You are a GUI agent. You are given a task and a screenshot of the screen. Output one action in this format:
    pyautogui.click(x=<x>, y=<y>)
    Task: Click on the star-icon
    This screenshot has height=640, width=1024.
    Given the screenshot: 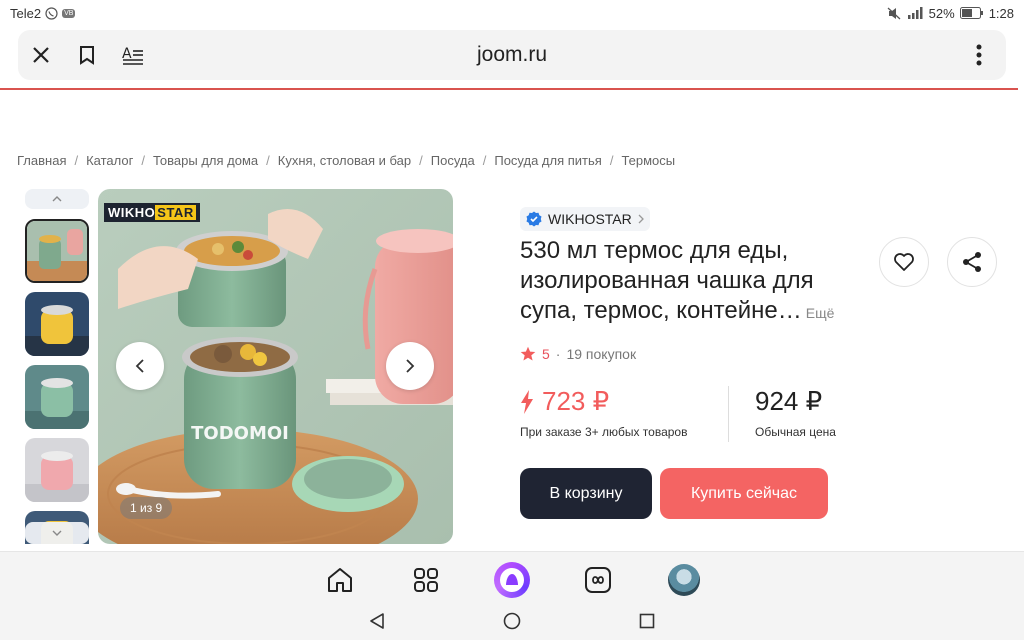 What is the action you would take?
    pyautogui.click(x=528, y=353)
    